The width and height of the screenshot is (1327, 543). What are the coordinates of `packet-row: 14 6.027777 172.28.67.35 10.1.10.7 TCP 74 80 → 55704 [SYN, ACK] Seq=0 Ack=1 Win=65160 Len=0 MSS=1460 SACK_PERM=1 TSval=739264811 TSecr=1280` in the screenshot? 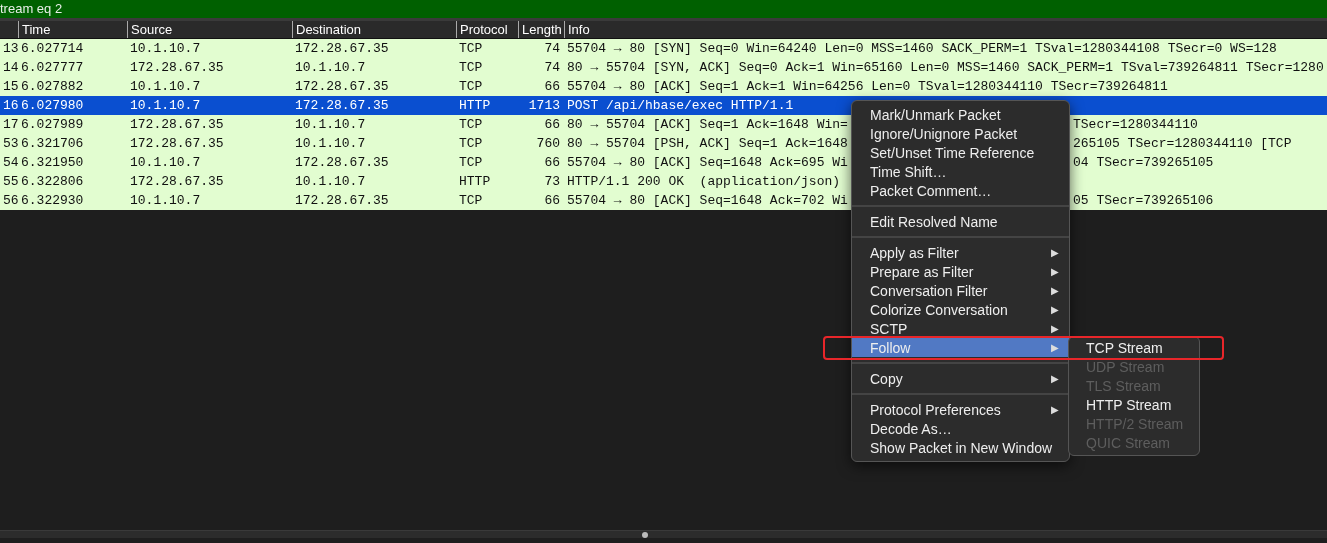 It's located at (663, 67).